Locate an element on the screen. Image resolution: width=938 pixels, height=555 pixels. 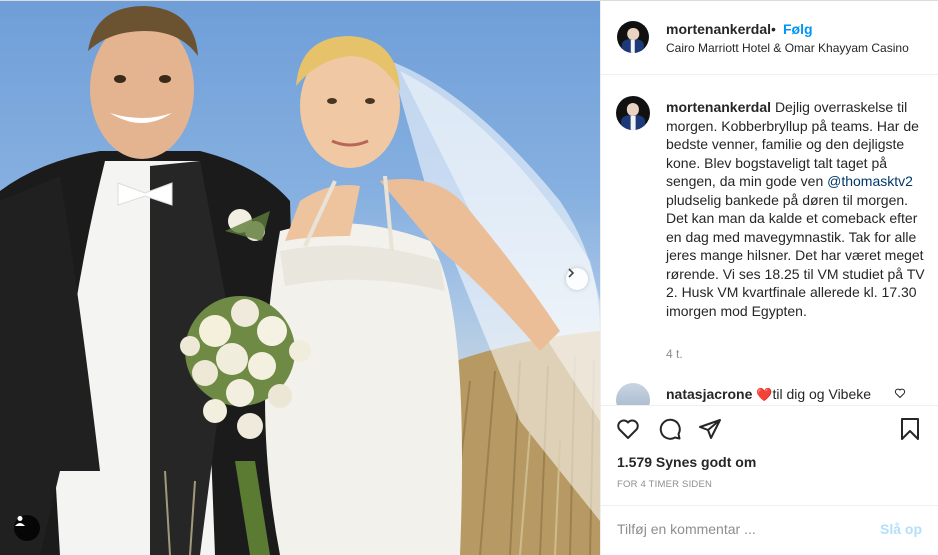
author-username: mortenankerdal is located at coordinates (718, 29).